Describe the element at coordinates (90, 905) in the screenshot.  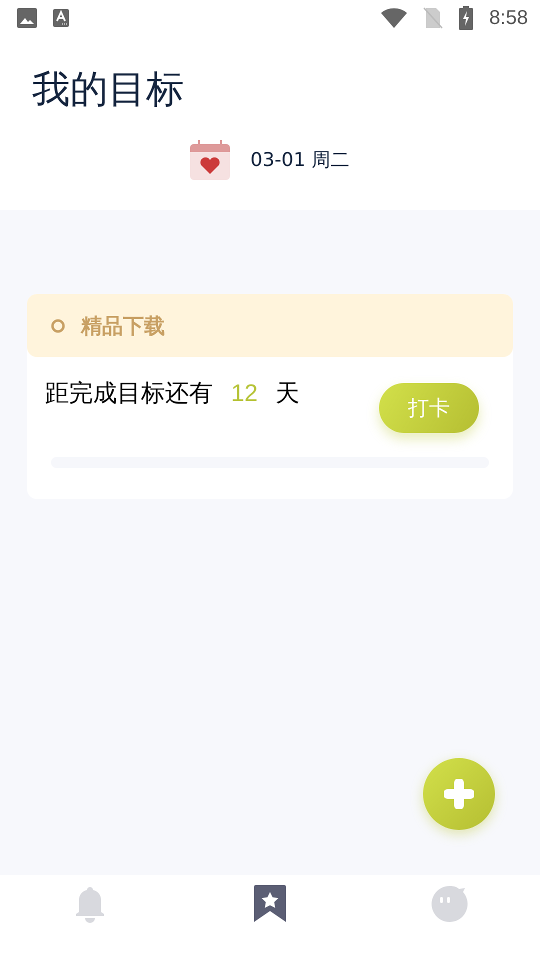
I see `bell-icon` at that location.